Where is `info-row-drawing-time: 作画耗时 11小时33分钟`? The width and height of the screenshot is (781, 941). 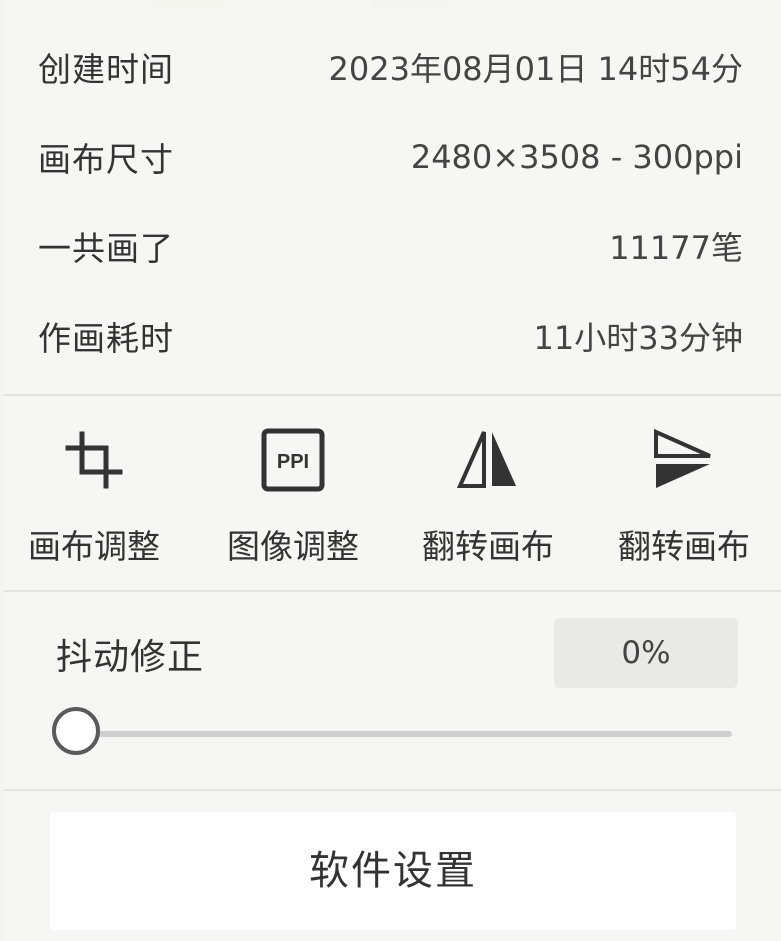
info-row-drawing-time: 作画耗时 11小时33分钟 is located at coordinates (392, 336).